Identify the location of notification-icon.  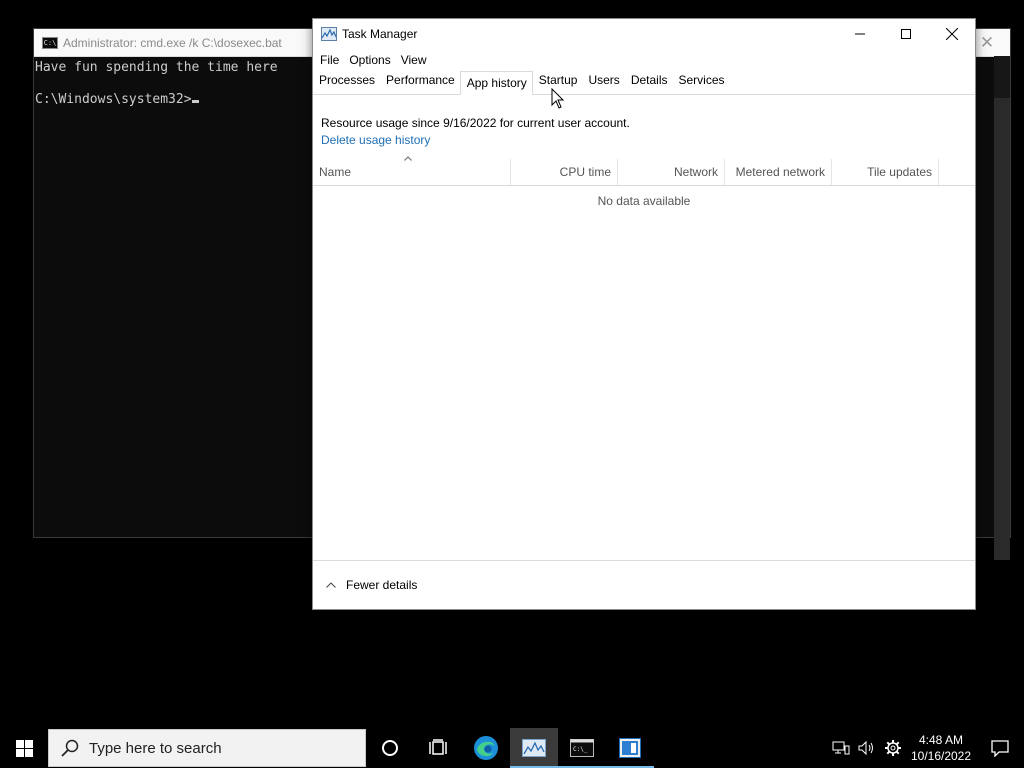
(1000, 748).